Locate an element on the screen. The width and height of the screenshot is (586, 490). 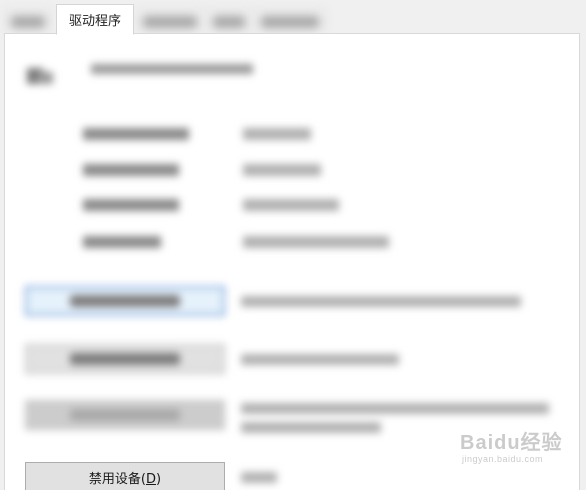
disable-device-button: 禁用设备(D) is located at coordinates (125, 476).